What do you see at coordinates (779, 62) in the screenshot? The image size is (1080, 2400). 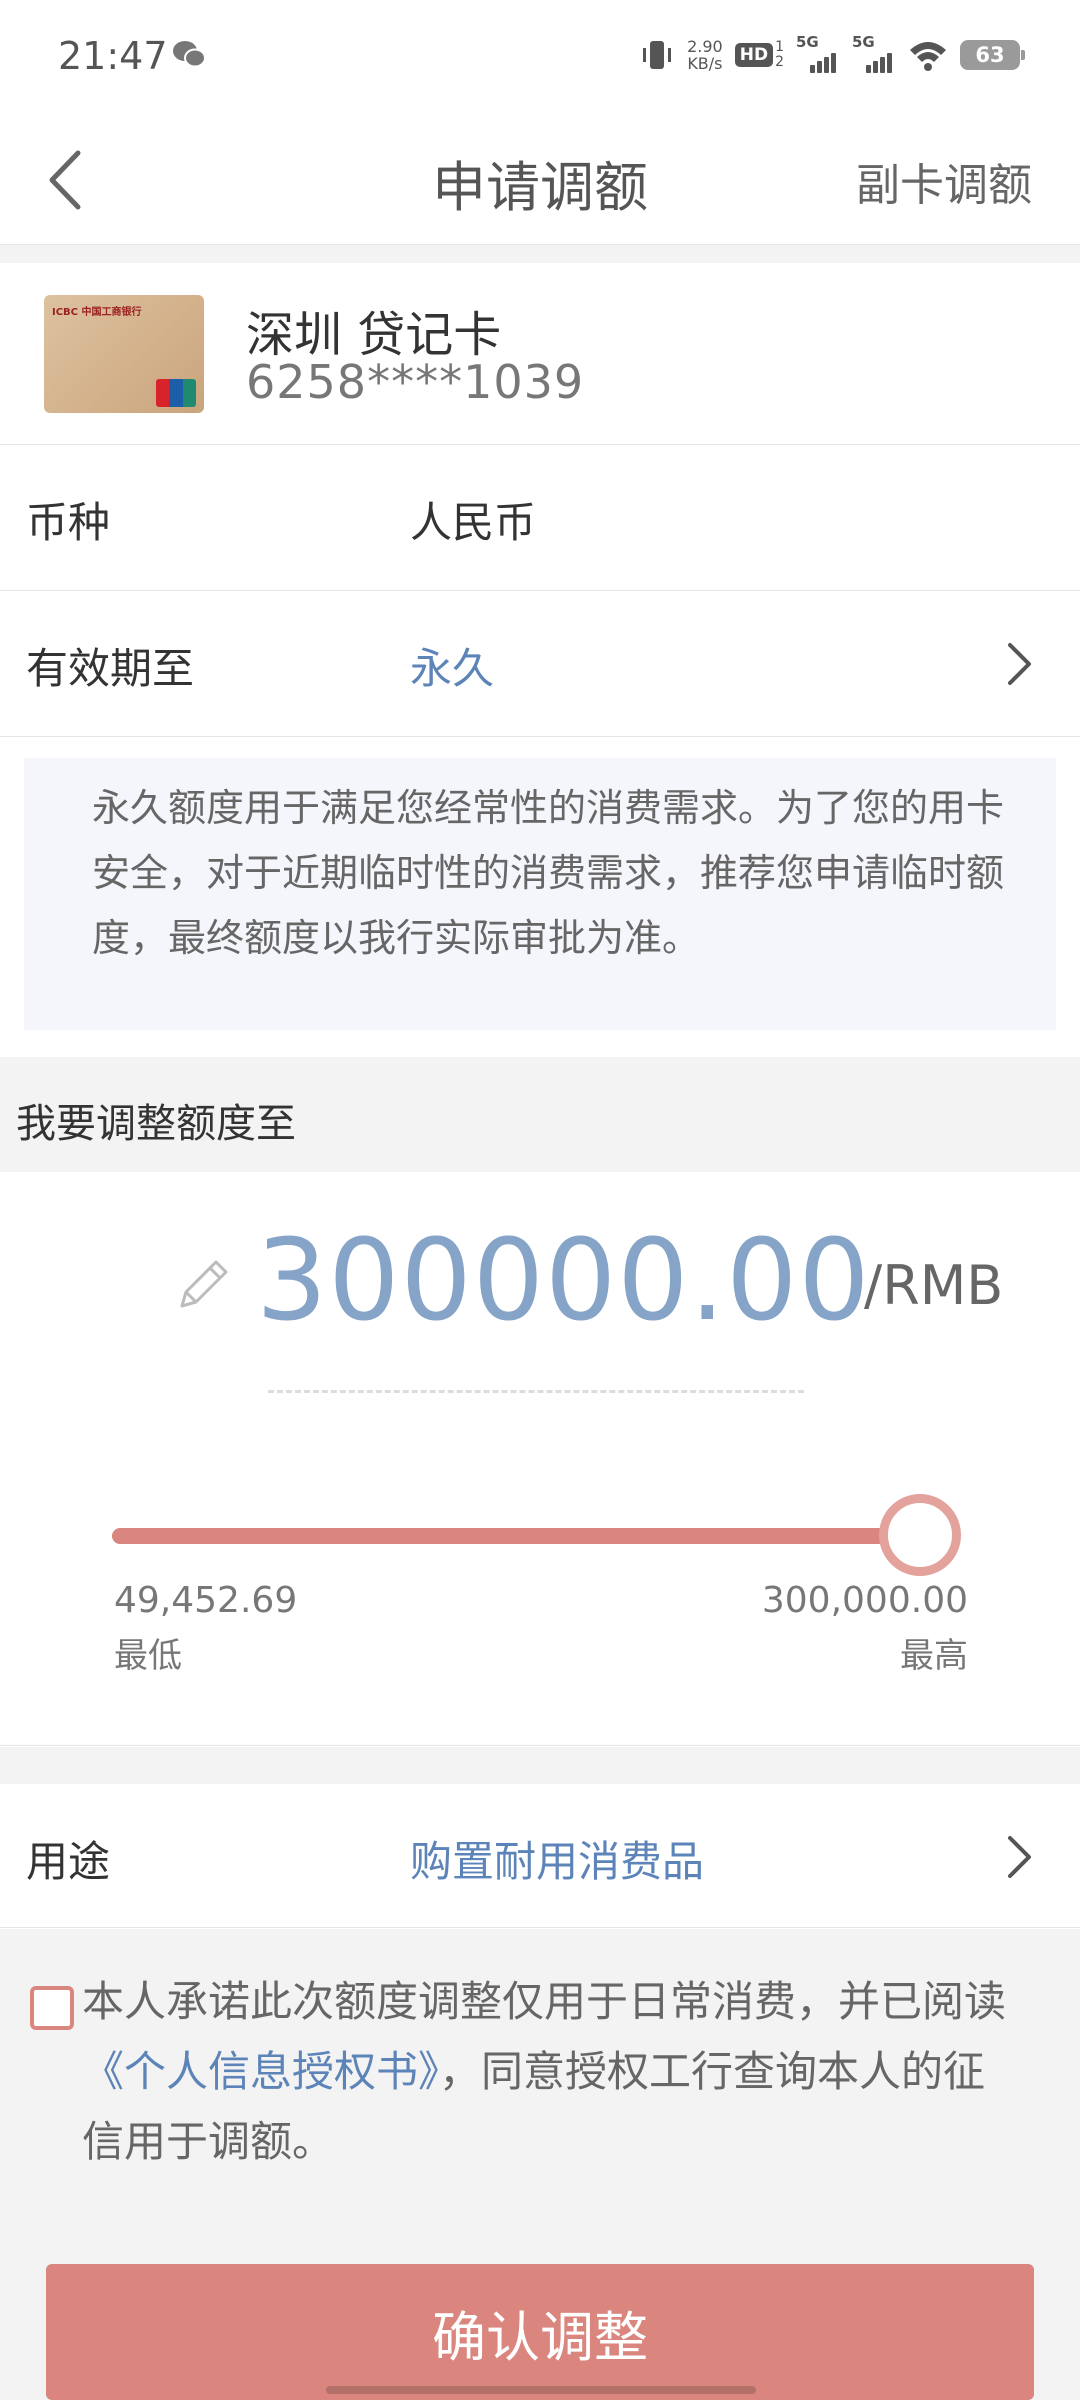 I see `hd-sub-bottom: 2` at bounding box center [779, 62].